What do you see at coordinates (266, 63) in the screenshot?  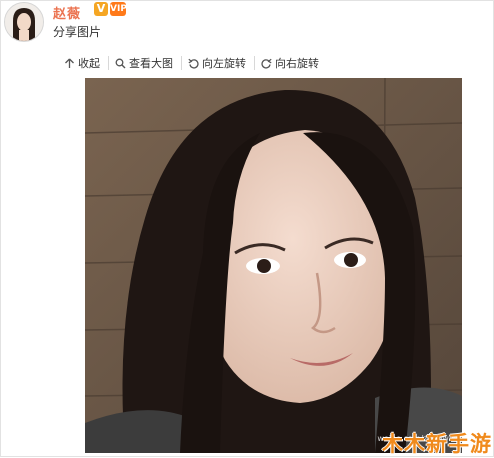 I see `rotate-right-icon` at bounding box center [266, 63].